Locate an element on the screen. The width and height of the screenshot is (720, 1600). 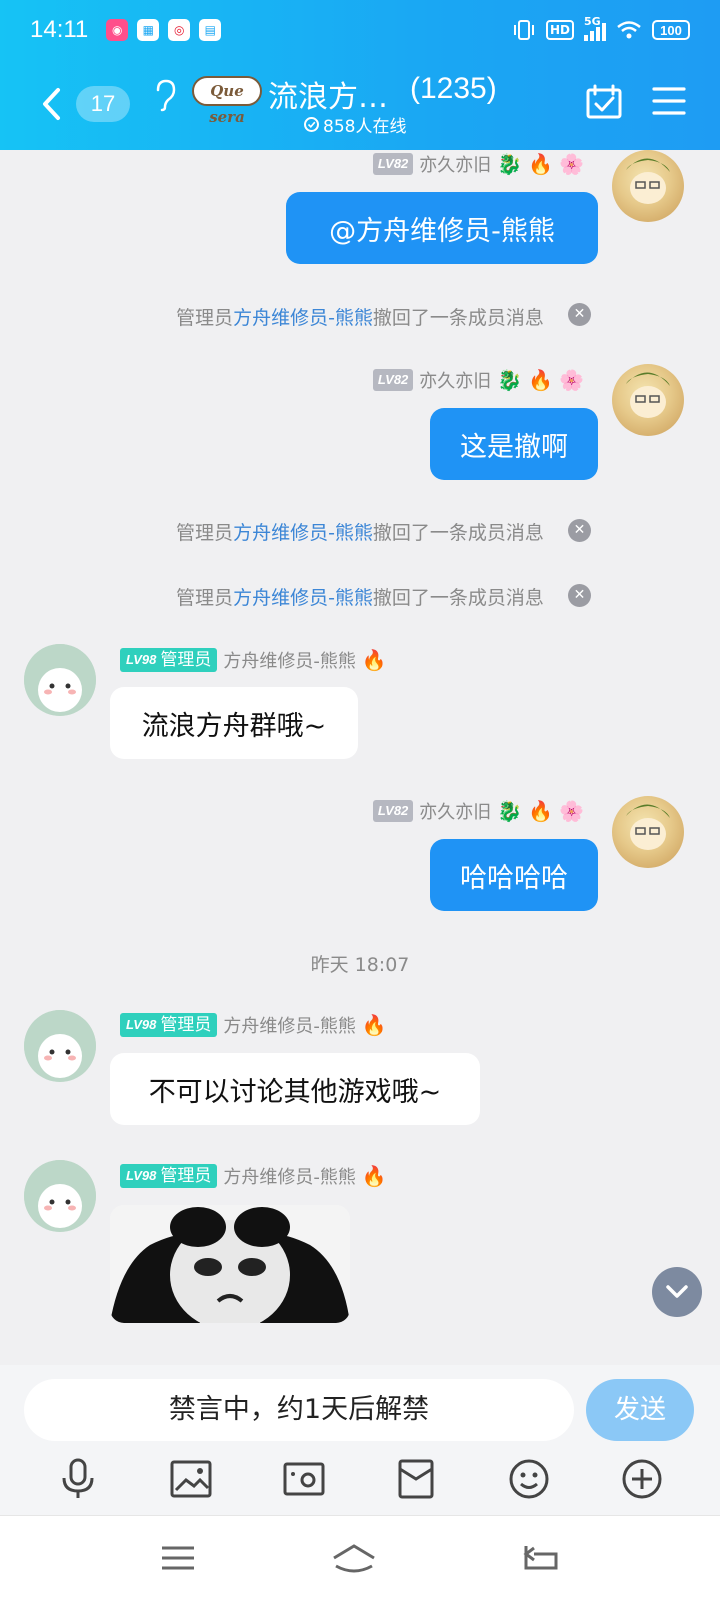
back-button is located at coordinates (51, 104).